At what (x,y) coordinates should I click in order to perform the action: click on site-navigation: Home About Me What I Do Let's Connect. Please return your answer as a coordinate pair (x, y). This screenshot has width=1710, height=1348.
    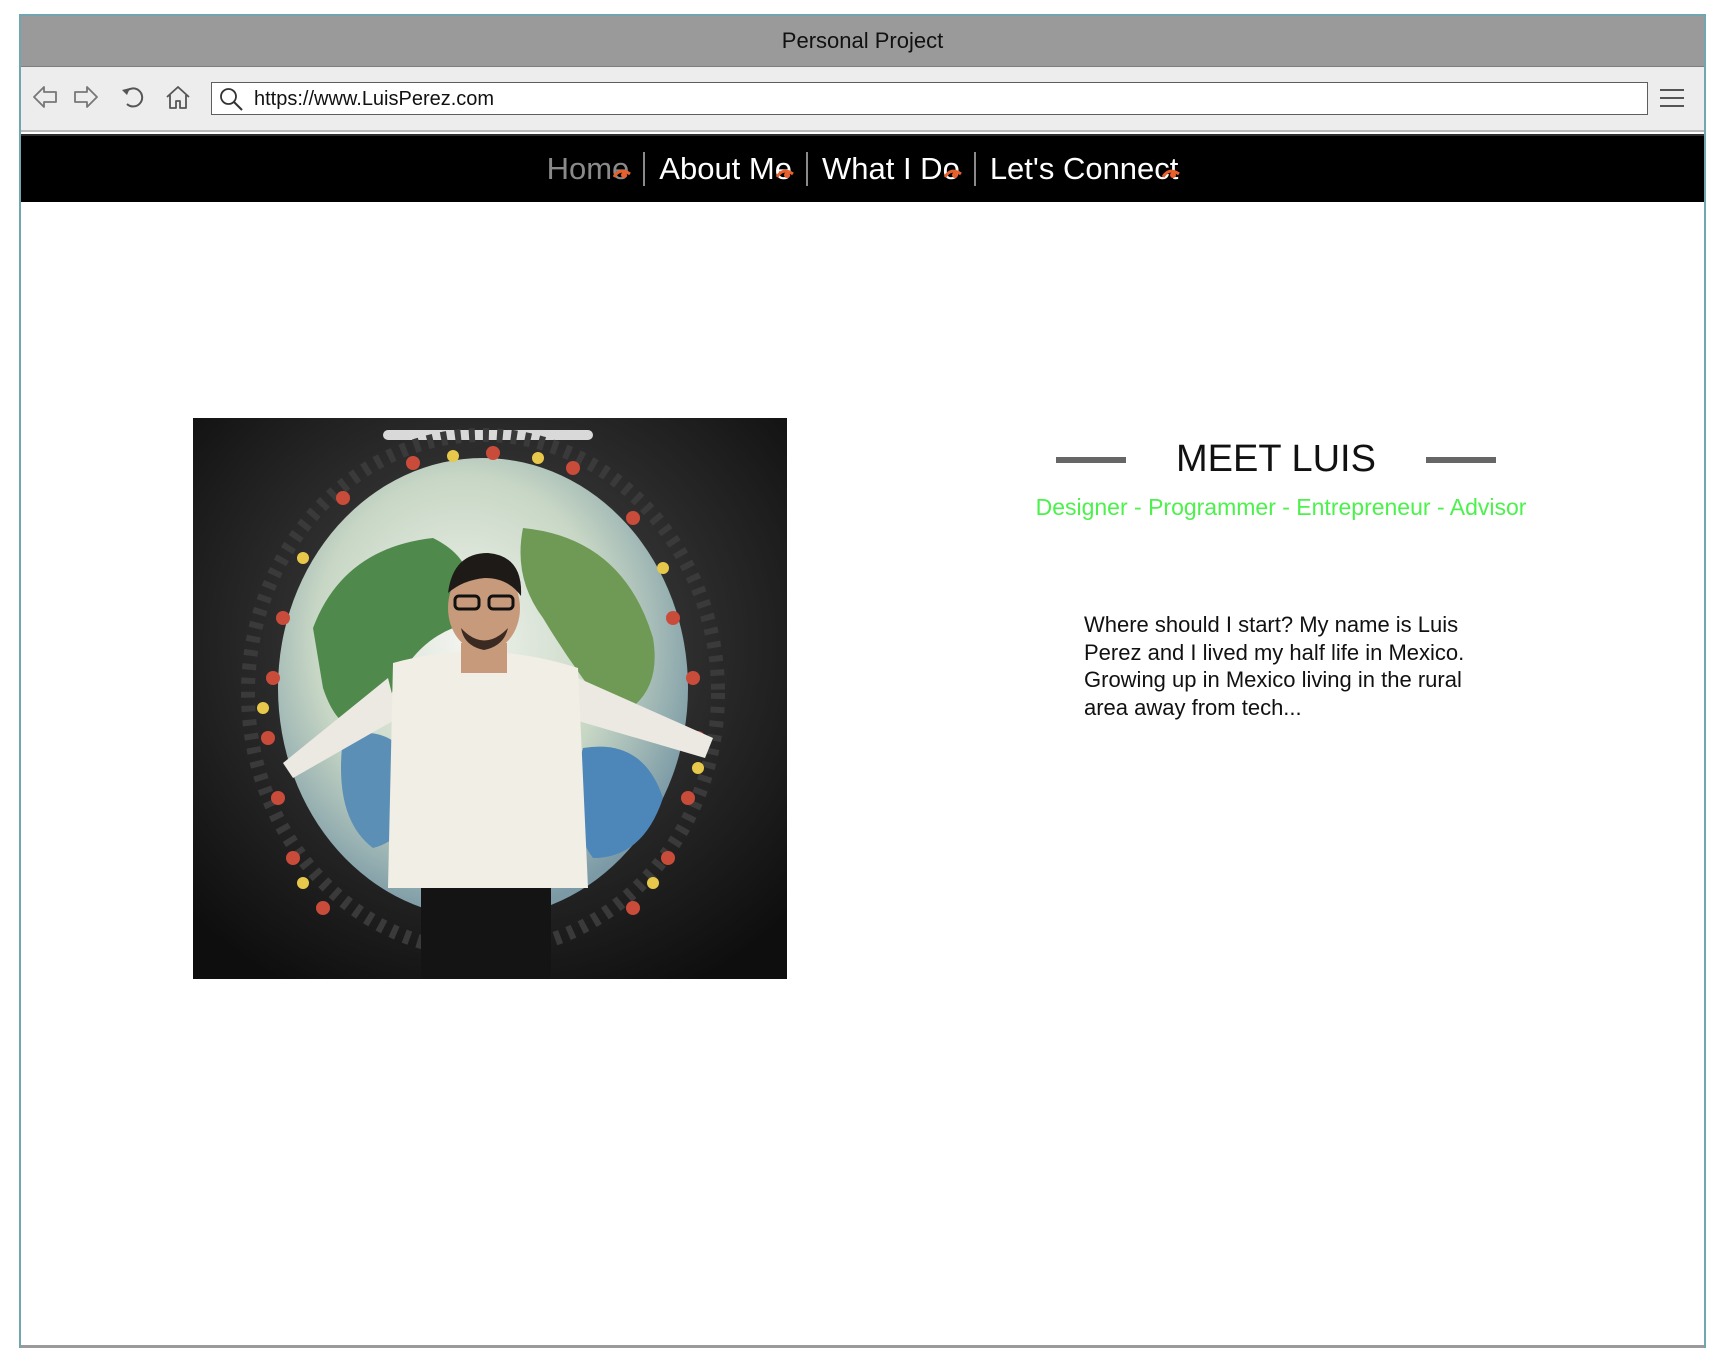
    Looking at the image, I should click on (862, 168).